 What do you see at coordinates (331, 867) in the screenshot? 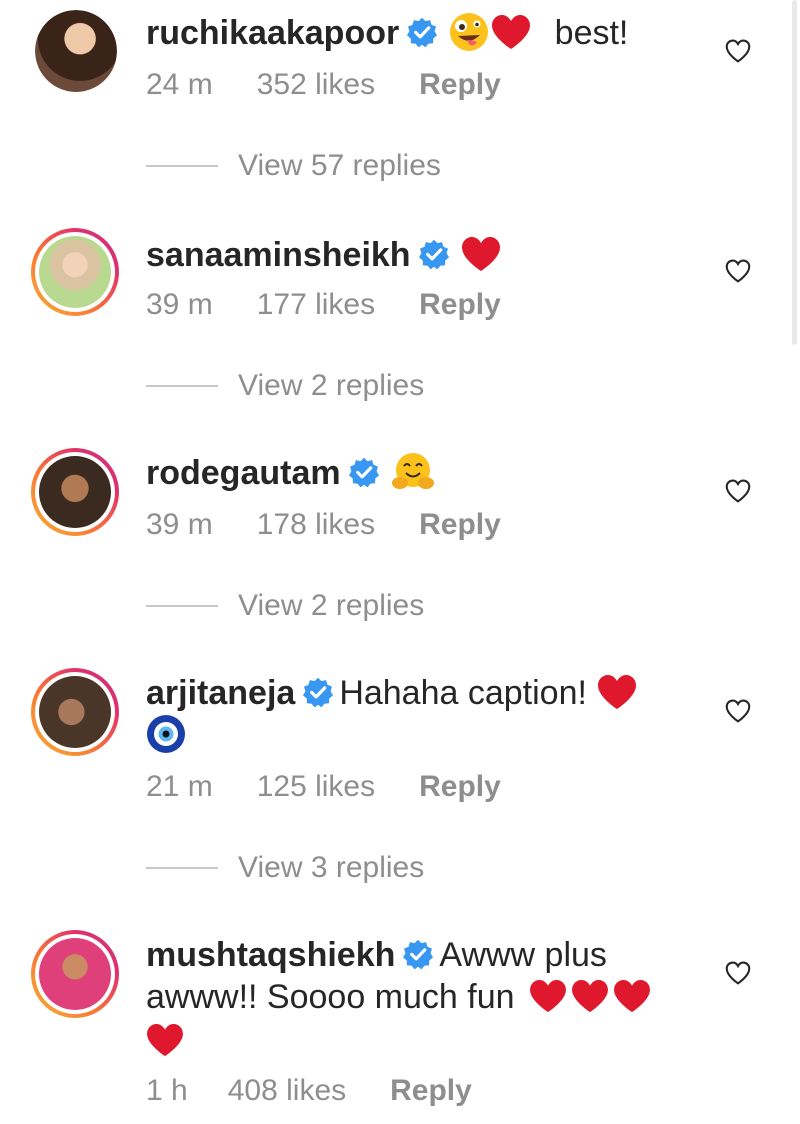
I see `view-replies-label: View 3 replies` at bounding box center [331, 867].